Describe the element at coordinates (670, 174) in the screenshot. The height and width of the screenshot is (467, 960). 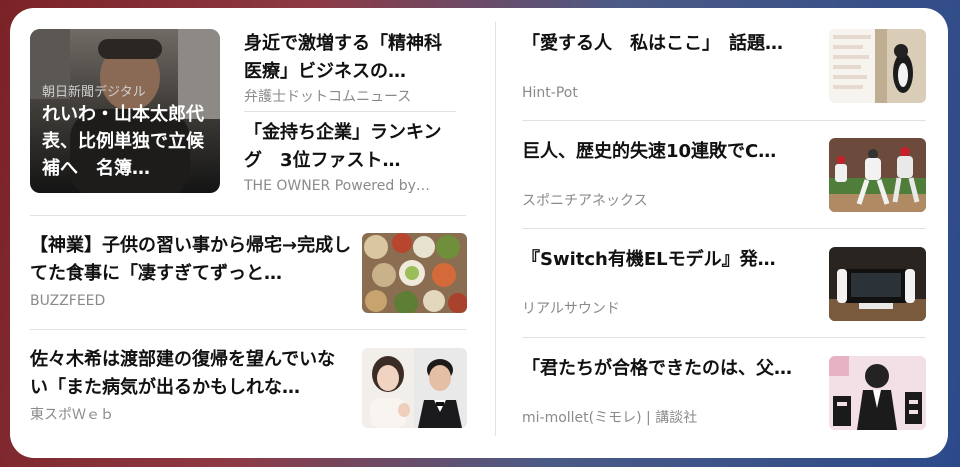
I see `story-sponichi: 巨人、歴史的失速10連敗でC… スポニチアネックス` at that location.